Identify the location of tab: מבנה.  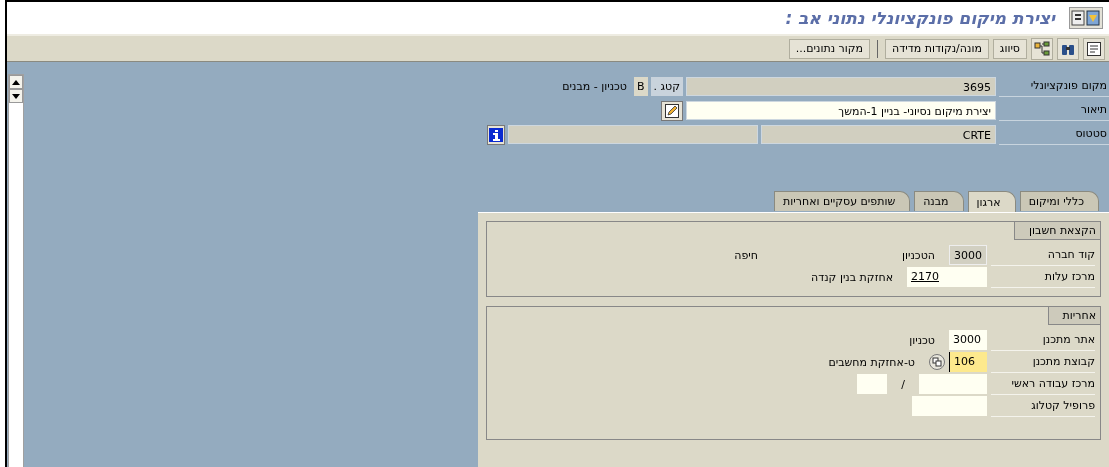
(939, 201).